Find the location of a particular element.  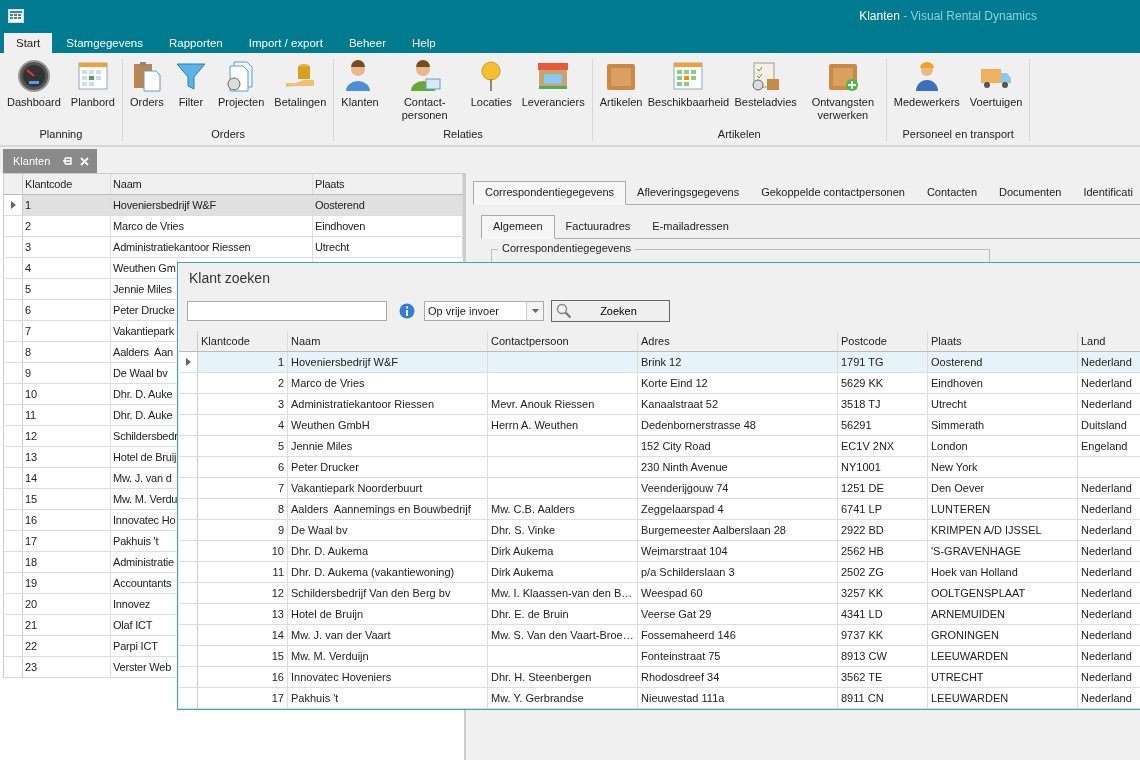

table-cell: 3257 KK is located at coordinates (883, 593).